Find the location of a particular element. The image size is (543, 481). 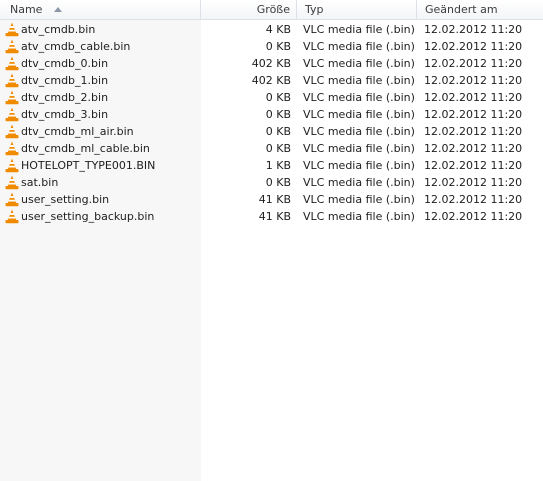

column-header-size-label: Größe is located at coordinates (273, 9).